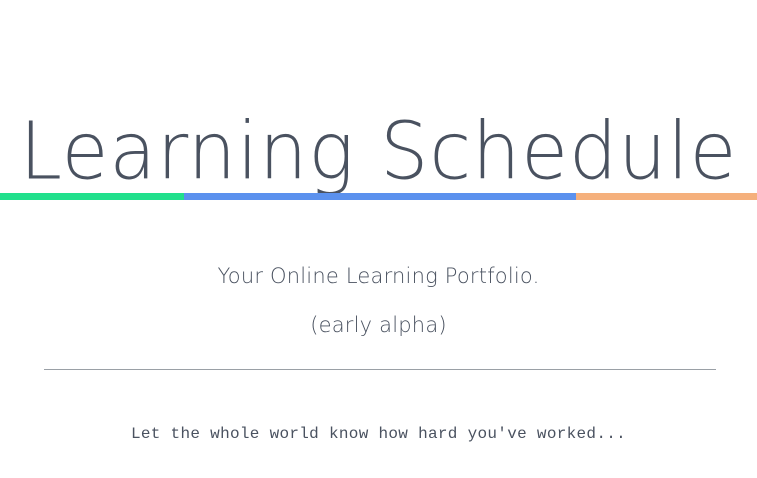 This screenshot has width=757, height=478. I want to click on color-accent-bar, so click(378, 196).